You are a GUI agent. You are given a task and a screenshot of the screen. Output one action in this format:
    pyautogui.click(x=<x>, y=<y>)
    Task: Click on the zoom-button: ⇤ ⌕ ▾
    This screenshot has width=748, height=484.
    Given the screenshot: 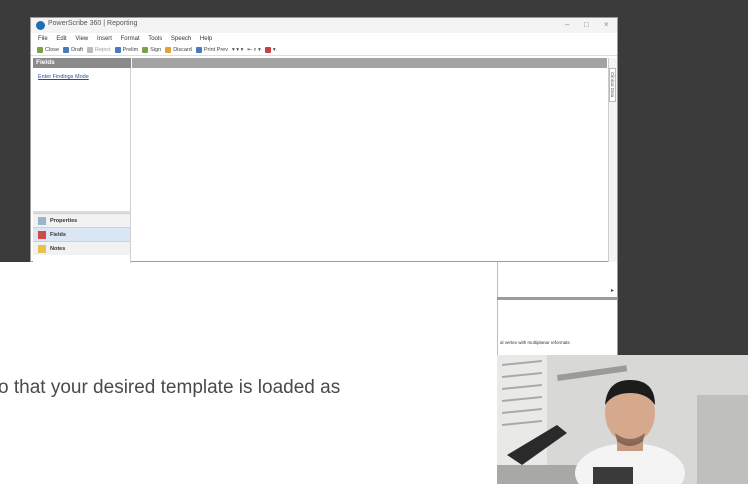 What is the action you would take?
    pyautogui.click(x=254, y=50)
    